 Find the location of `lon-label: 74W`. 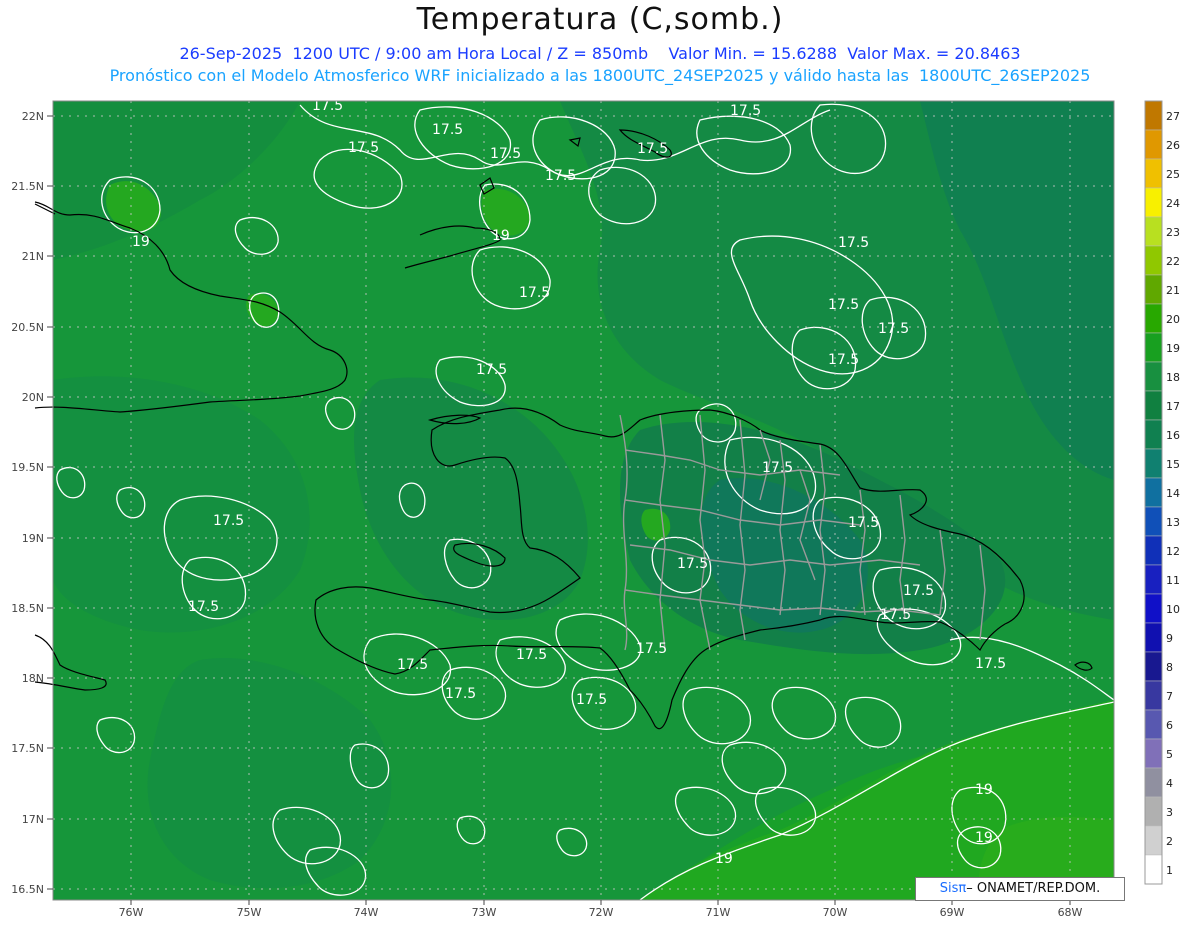

lon-label: 74W is located at coordinates (366, 912).